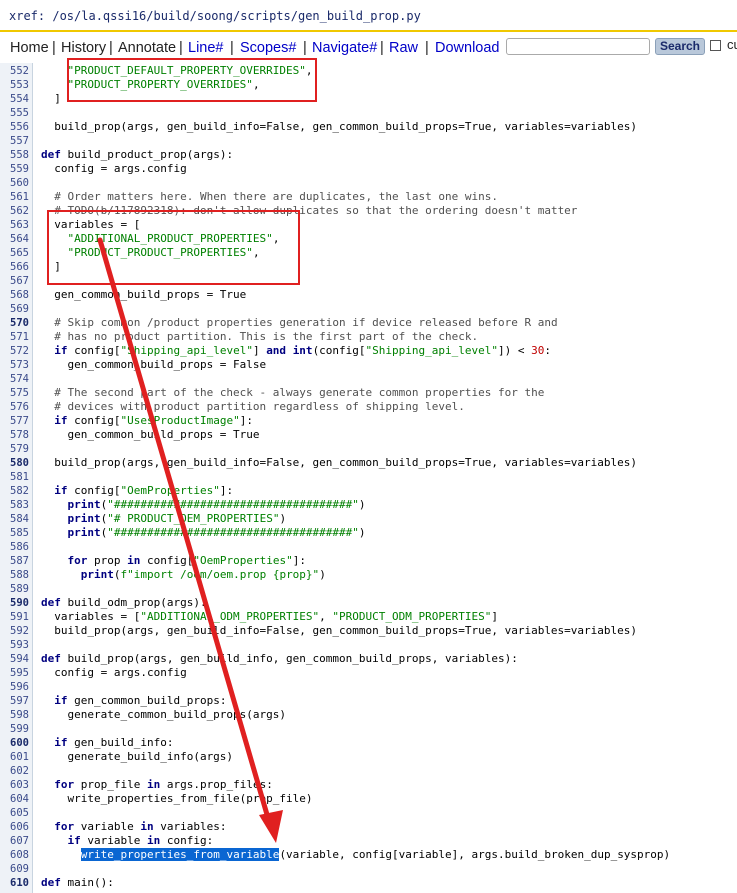 This screenshot has width=737, height=893. I want to click on nav-download-link: Download, so click(467, 48).